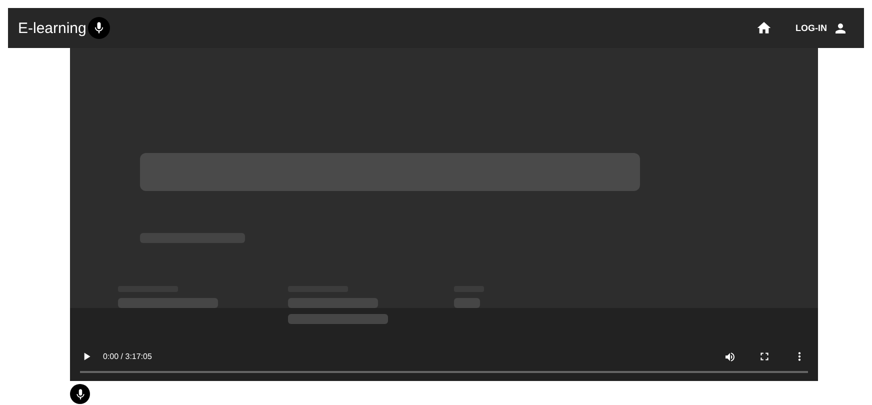  What do you see at coordinates (764, 356) in the screenshot?
I see `fullscreen-icon` at bounding box center [764, 356].